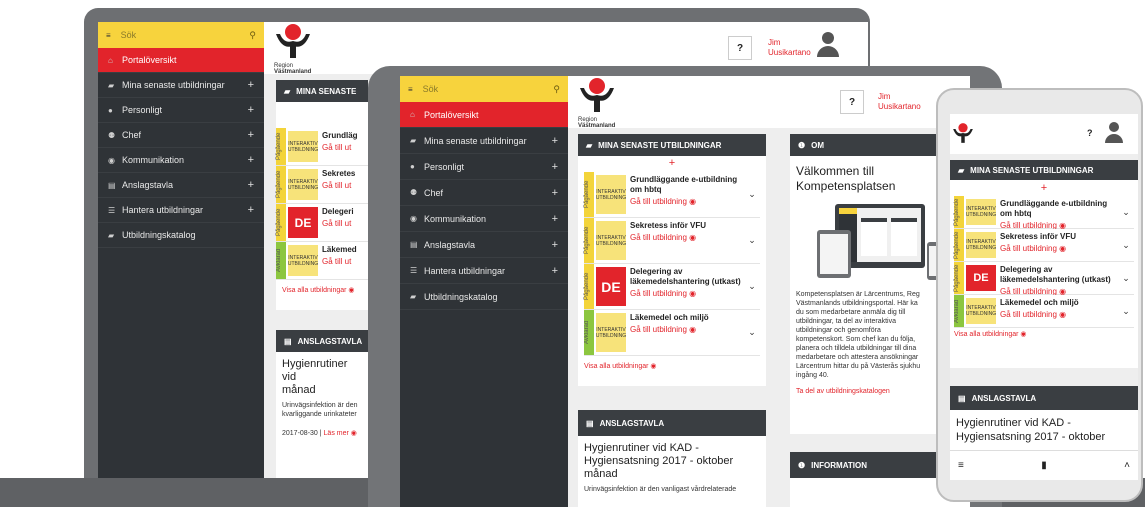 This screenshot has height=507, width=1145. What do you see at coordinates (1090, 133) in the screenshot?
I see `help-icon: ?` at bounding box center [1090, 133].